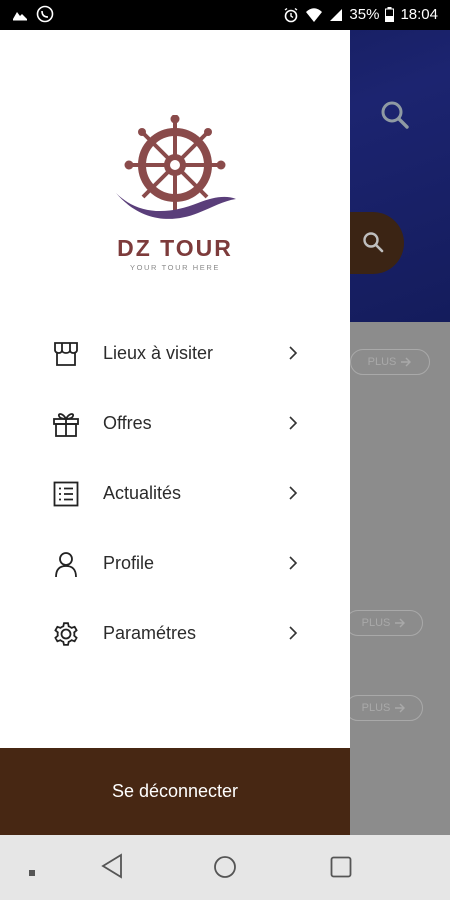 Image resolution: width=450 pixels, height=900 pixels. I want to click on dz-tour-logo-icon, so click(175, 172).